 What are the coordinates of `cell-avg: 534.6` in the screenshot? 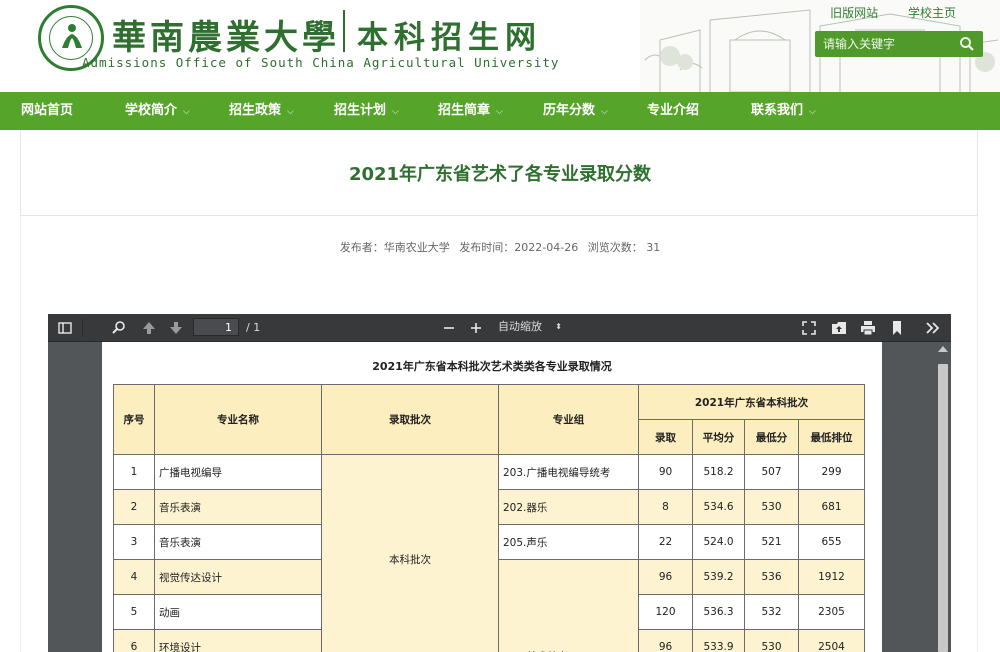 It's located at (718, 507).